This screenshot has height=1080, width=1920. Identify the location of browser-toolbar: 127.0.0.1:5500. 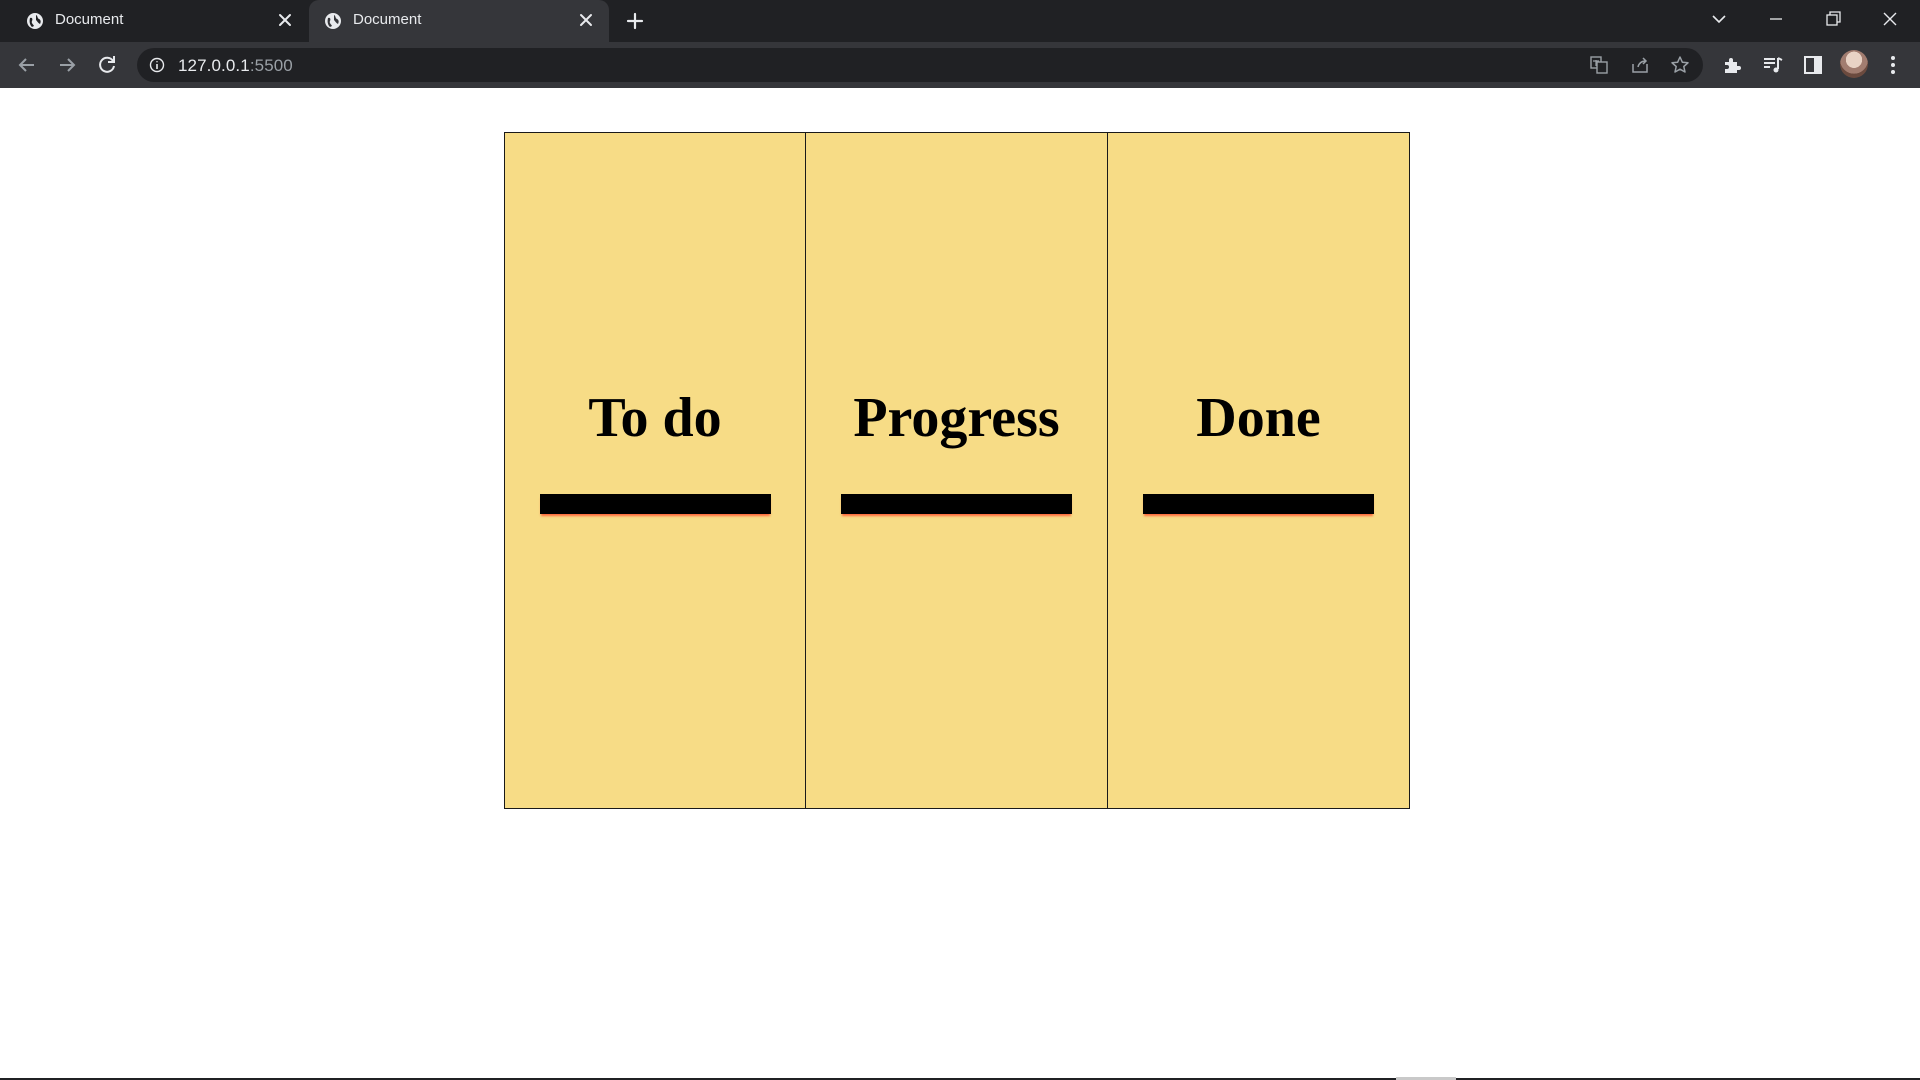
(960, 65).